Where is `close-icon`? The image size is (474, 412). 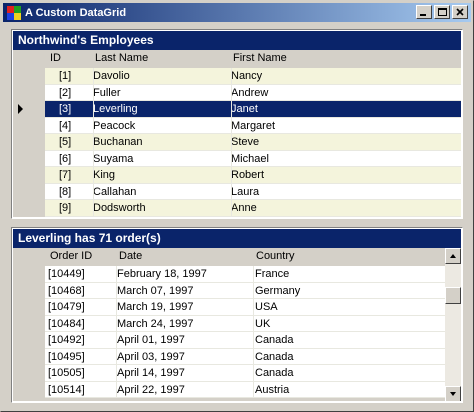
close-icon is located at coordinates (460, 12).